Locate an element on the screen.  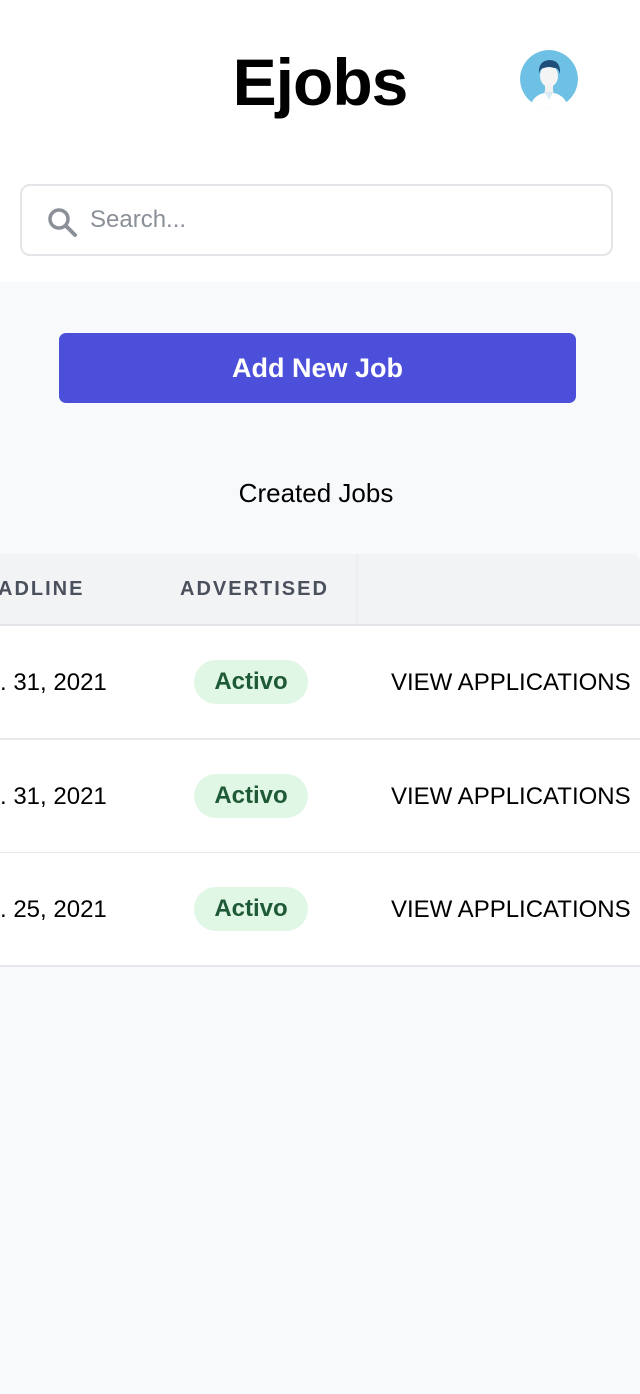
user-avatar-icon is located at coordinates (549, 79).